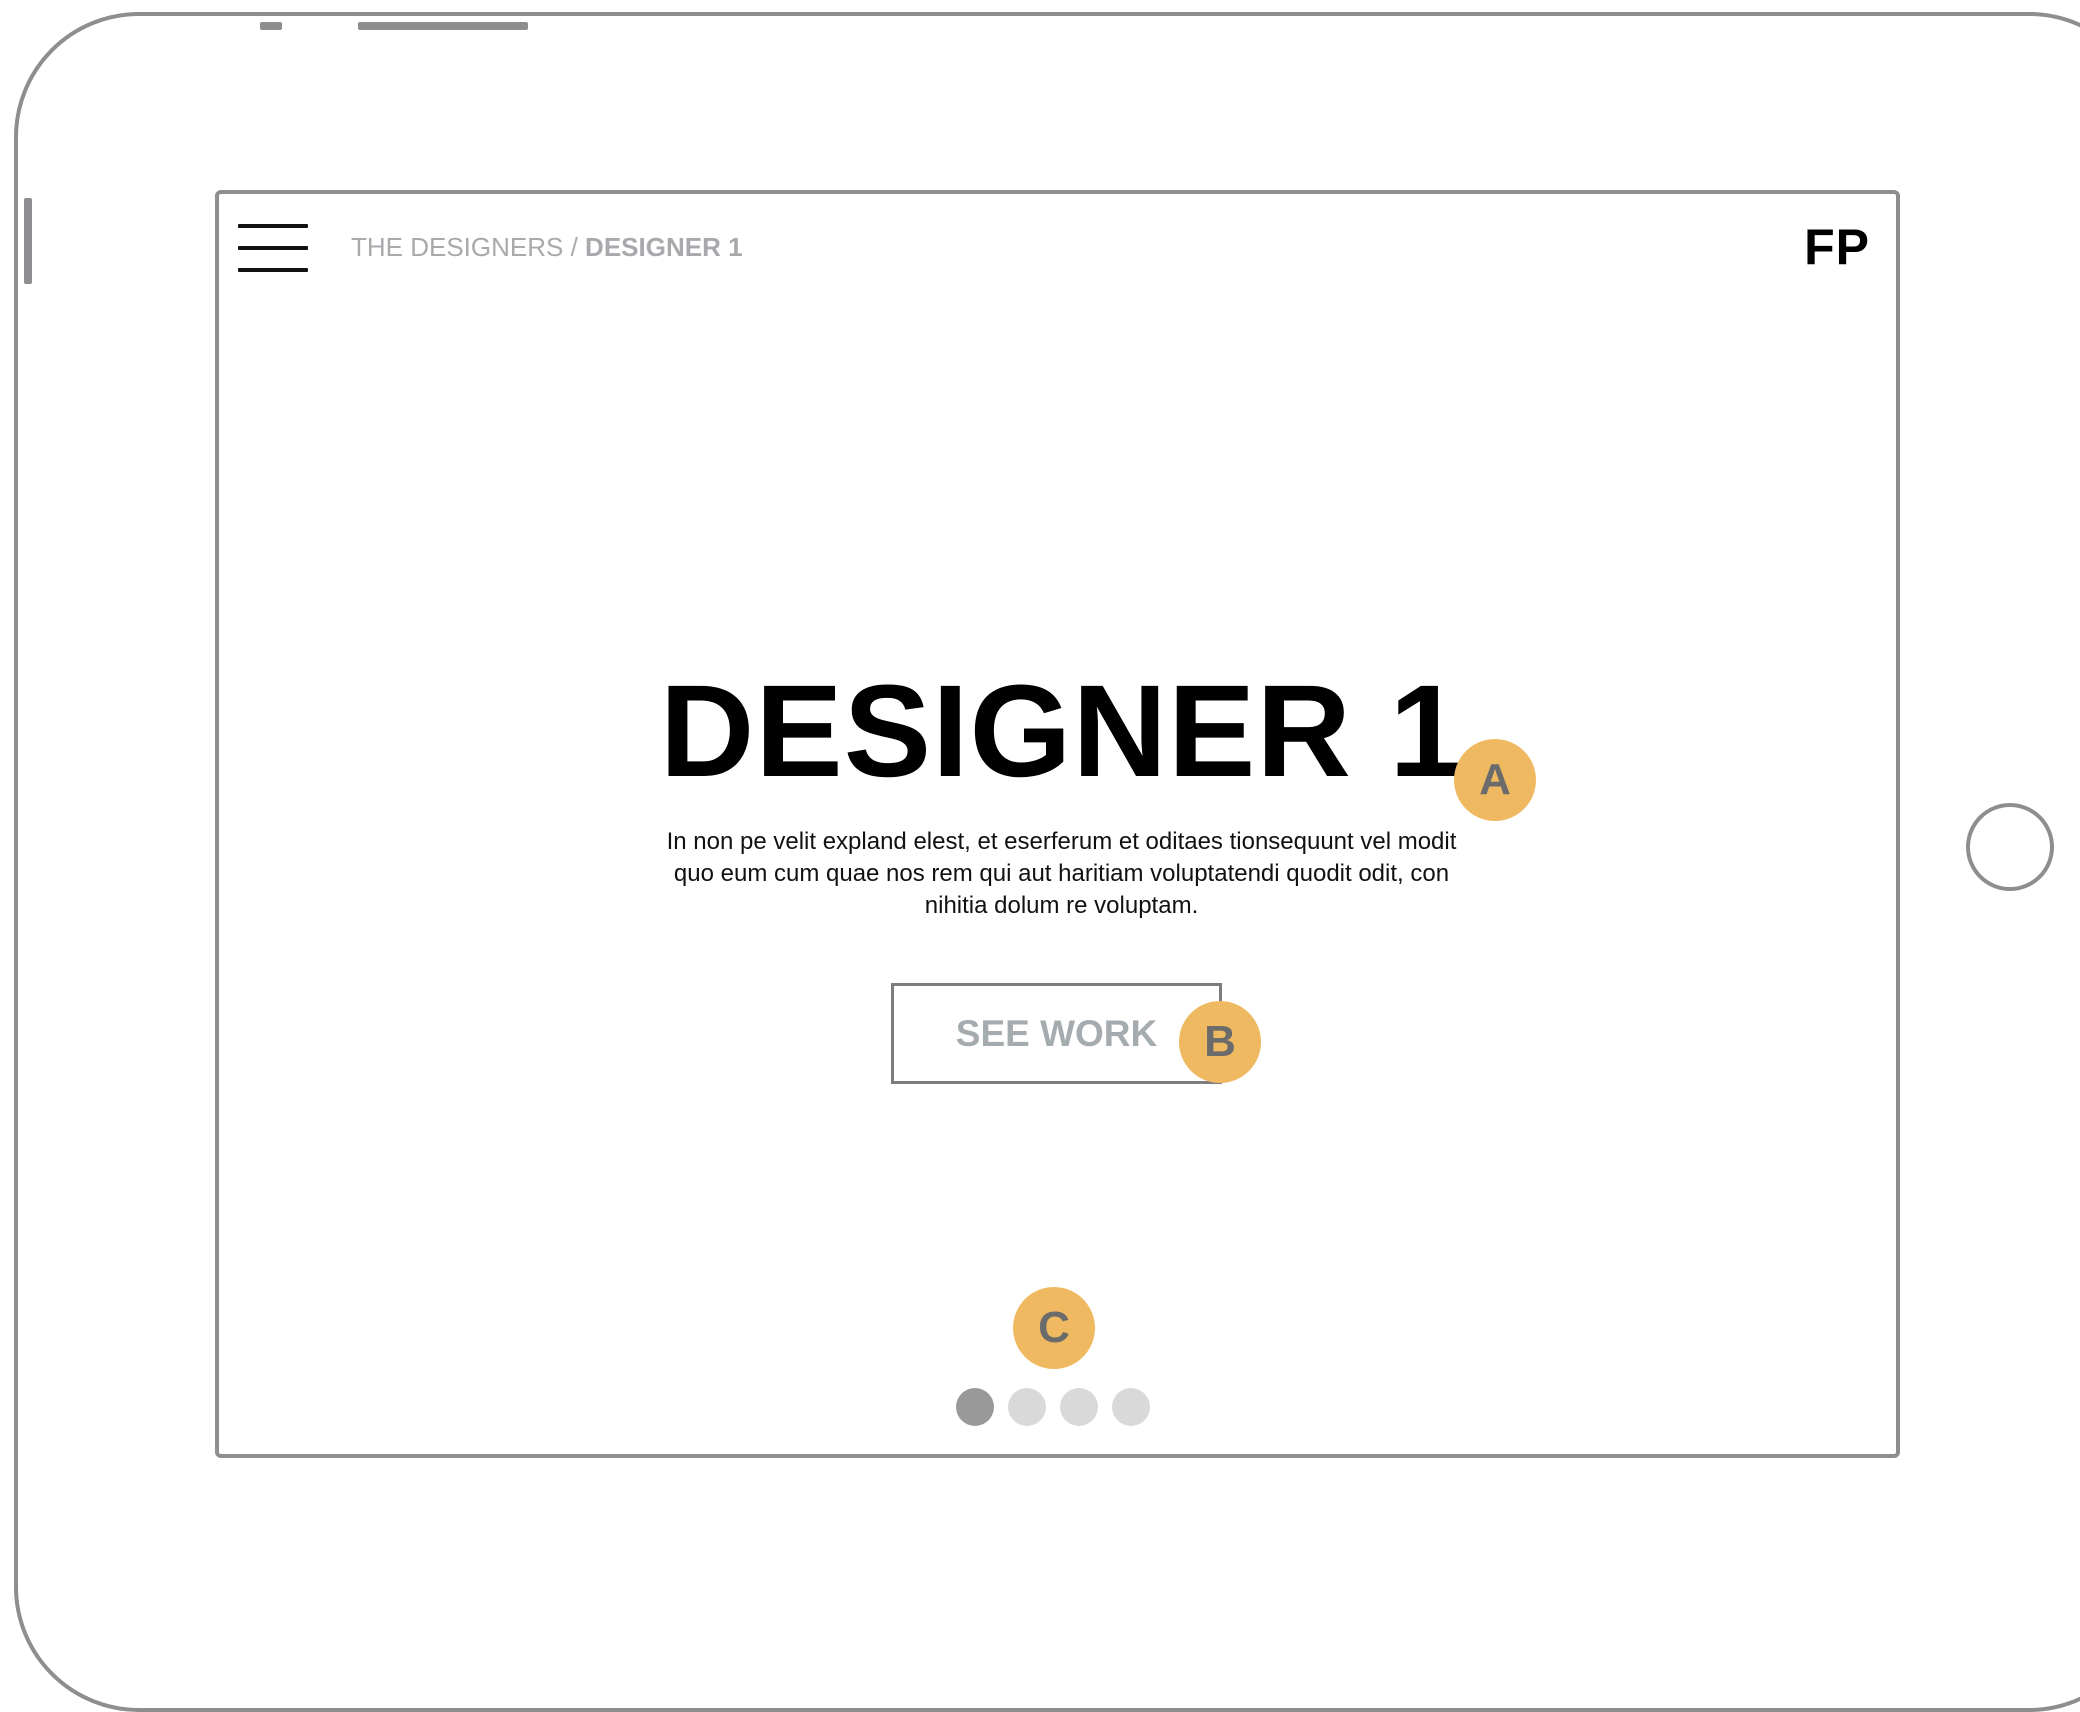  What do you see at coordinates (2010, 847) in the screenshot?
I see `home-button` at bounding box center [2010, 847].